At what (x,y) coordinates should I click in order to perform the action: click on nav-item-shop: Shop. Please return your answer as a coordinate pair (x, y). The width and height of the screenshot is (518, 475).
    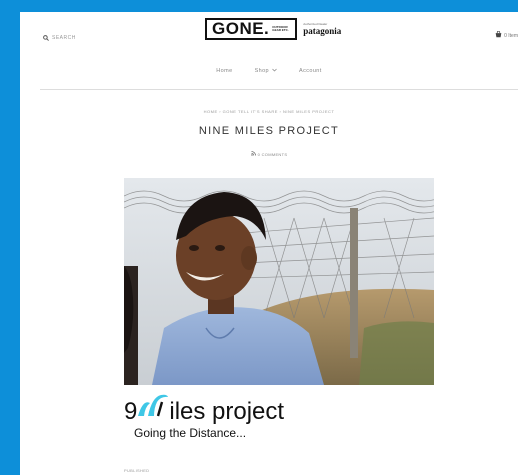
    Looking at the image, I should click on (266, 71).